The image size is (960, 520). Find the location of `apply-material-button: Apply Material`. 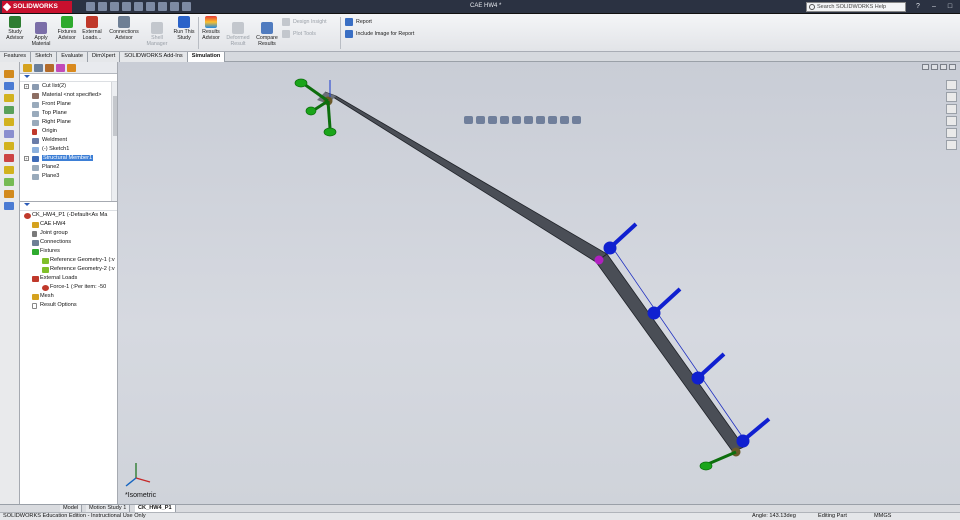

apply-material-button: Apply Material is located at coordinates (41, 34).